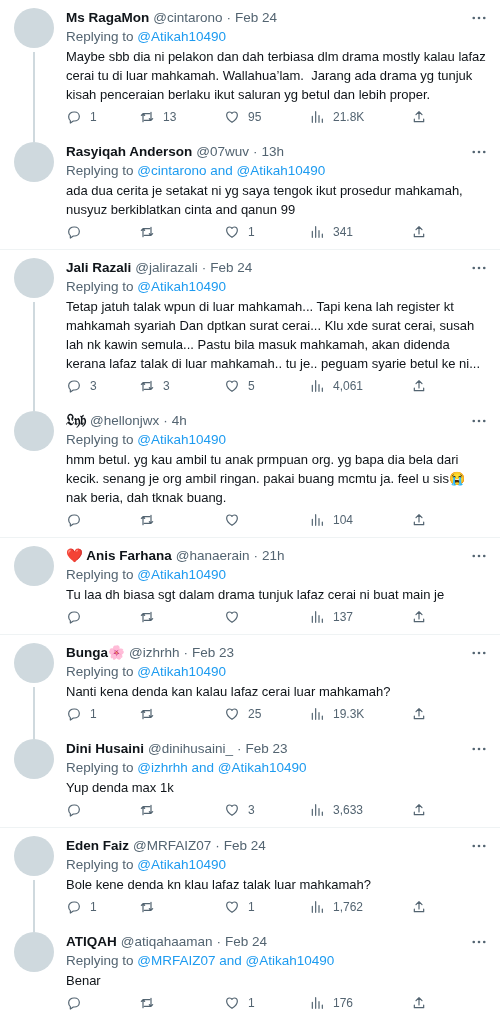 Image resolution: width=500 pixels, height=1029 pixels. Describe the element at coordinates (129, 151) in the screenshot. I see `author-name: Rasyiqah Anderson` at that location.